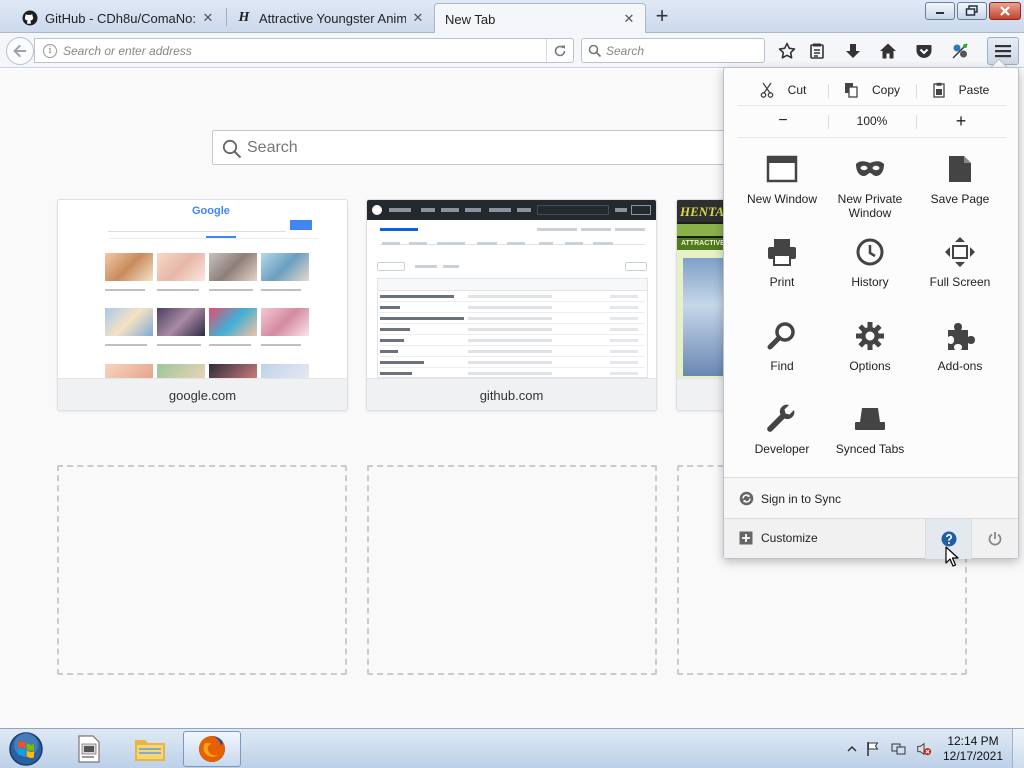 The width and height of the screenshot is (1024, 768). Describe the element at coordinates (870, 438) in the screenshot. I see `menu-item-synced-tabs: Synced Tabs` at that location.